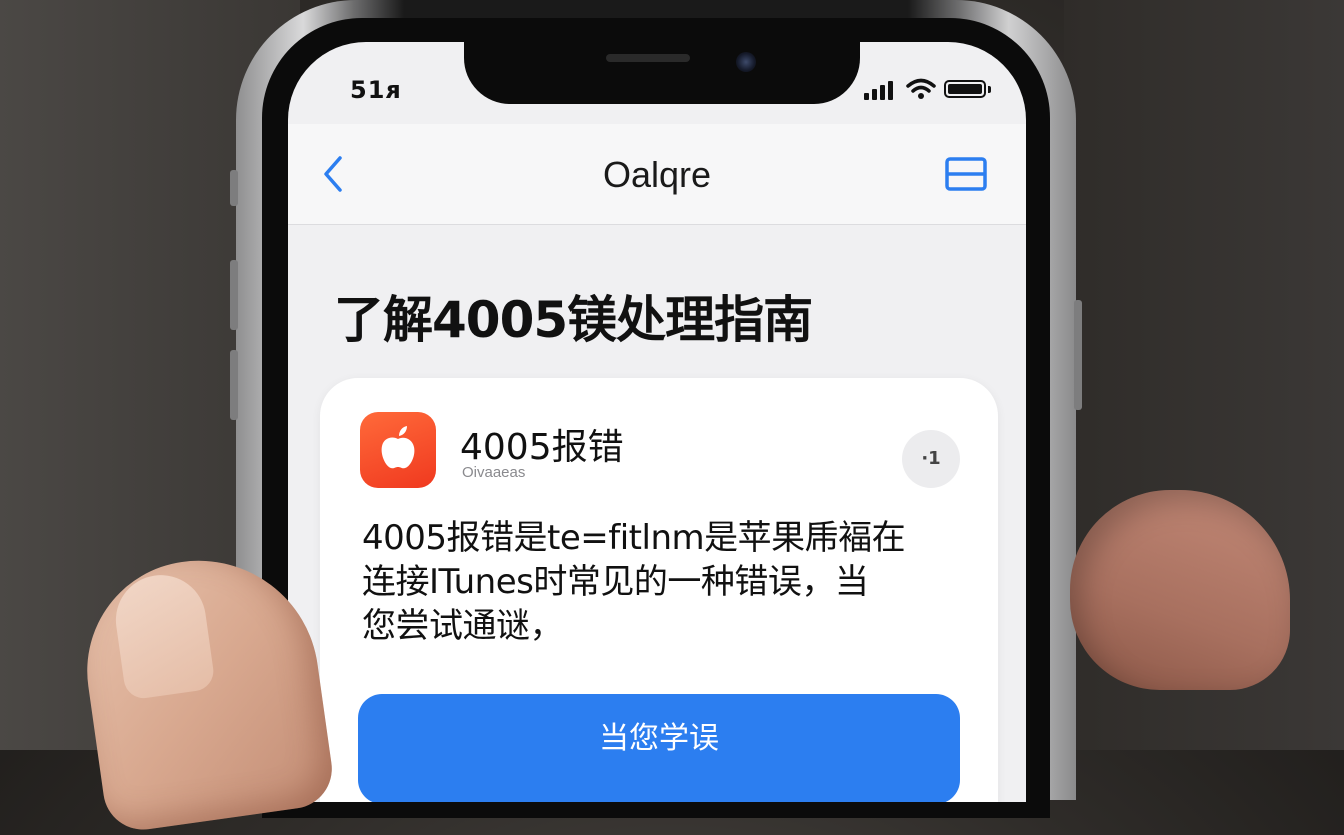 This screenshot has height=835, width=1344. I want to click on primary-button: 当您学误, so click(659, 748).